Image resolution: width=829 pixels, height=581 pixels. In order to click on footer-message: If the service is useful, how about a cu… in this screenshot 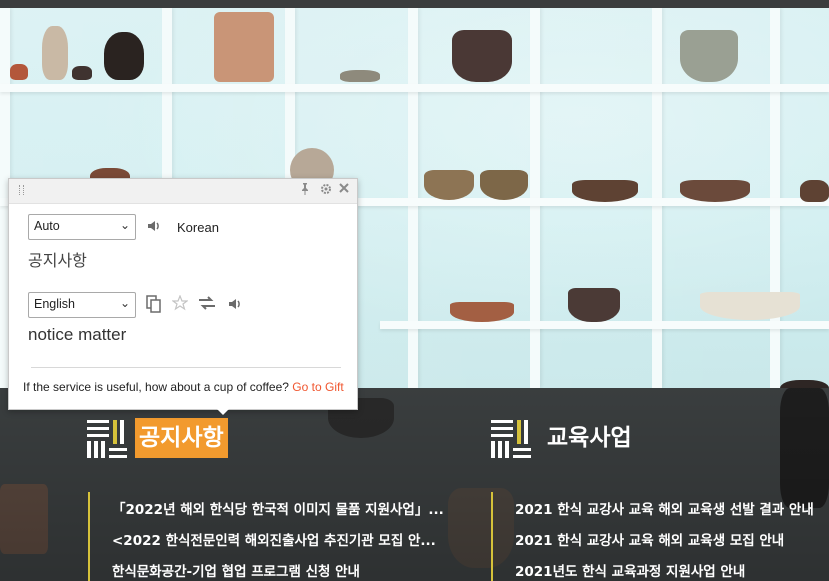, I will do `click(156, 387)`.